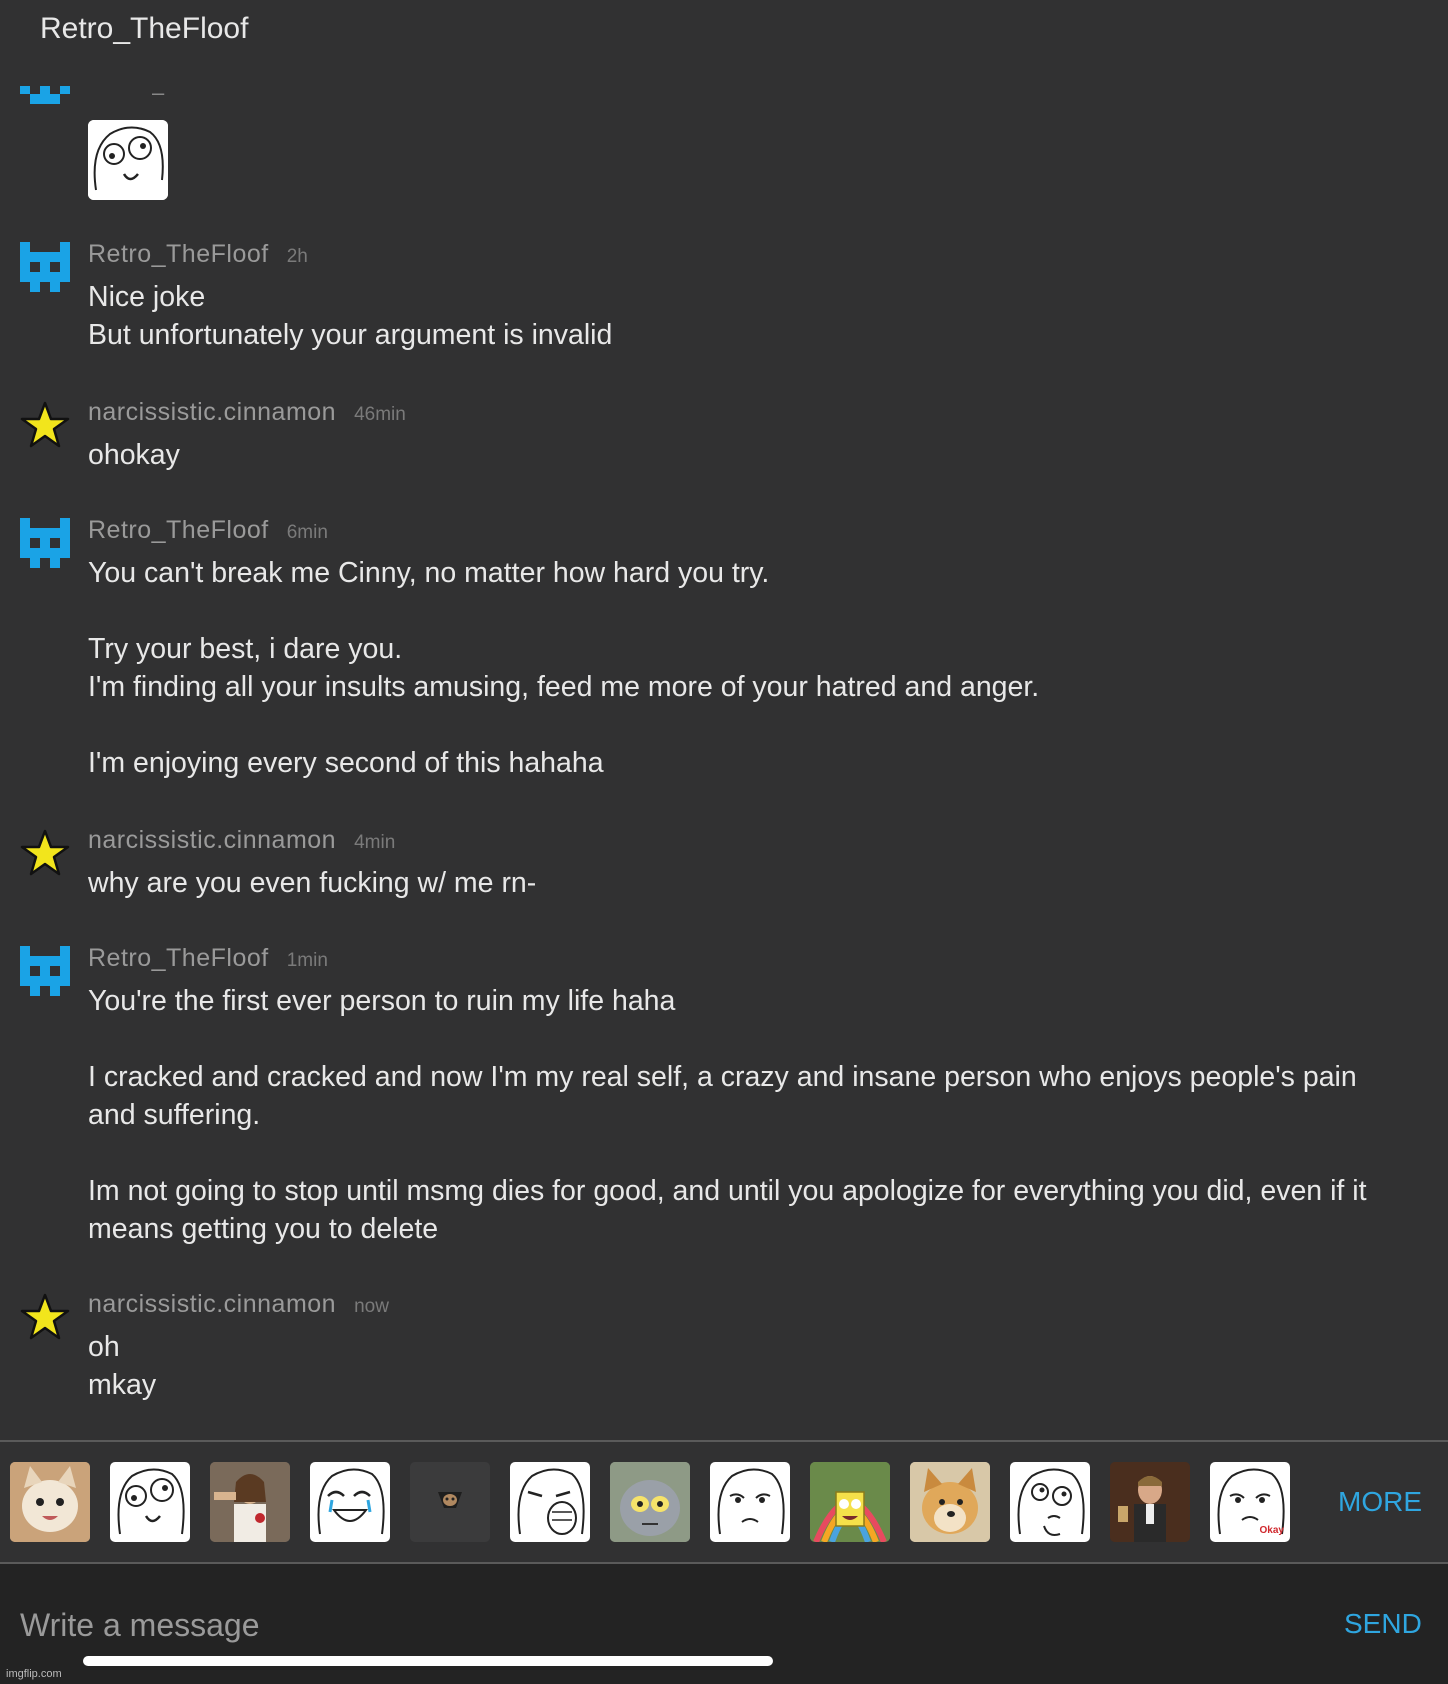 Image resolution: width=1448 pixels, height=1684 pixels. What do you see at coordinates (750, 1502) in the screenshot?
I see `okay-face-sticker` at bounding box center [750, 1502].